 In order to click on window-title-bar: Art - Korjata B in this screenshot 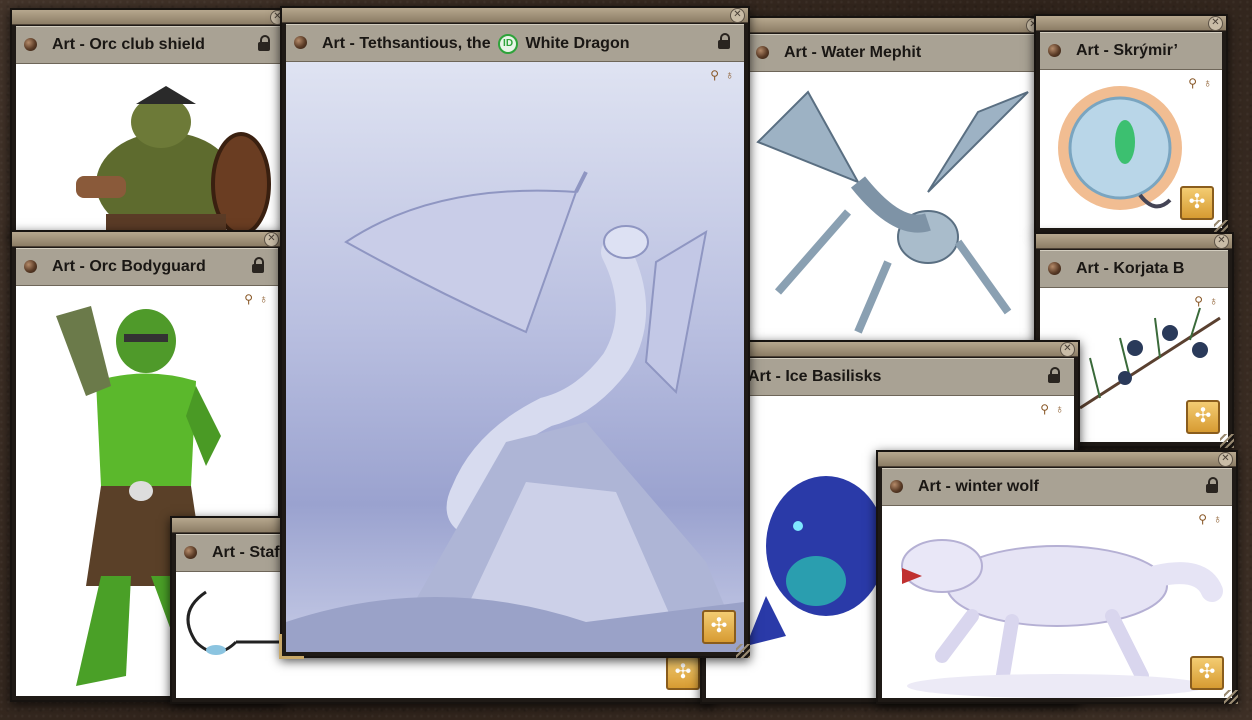, I will do `click(1134, 269)`.